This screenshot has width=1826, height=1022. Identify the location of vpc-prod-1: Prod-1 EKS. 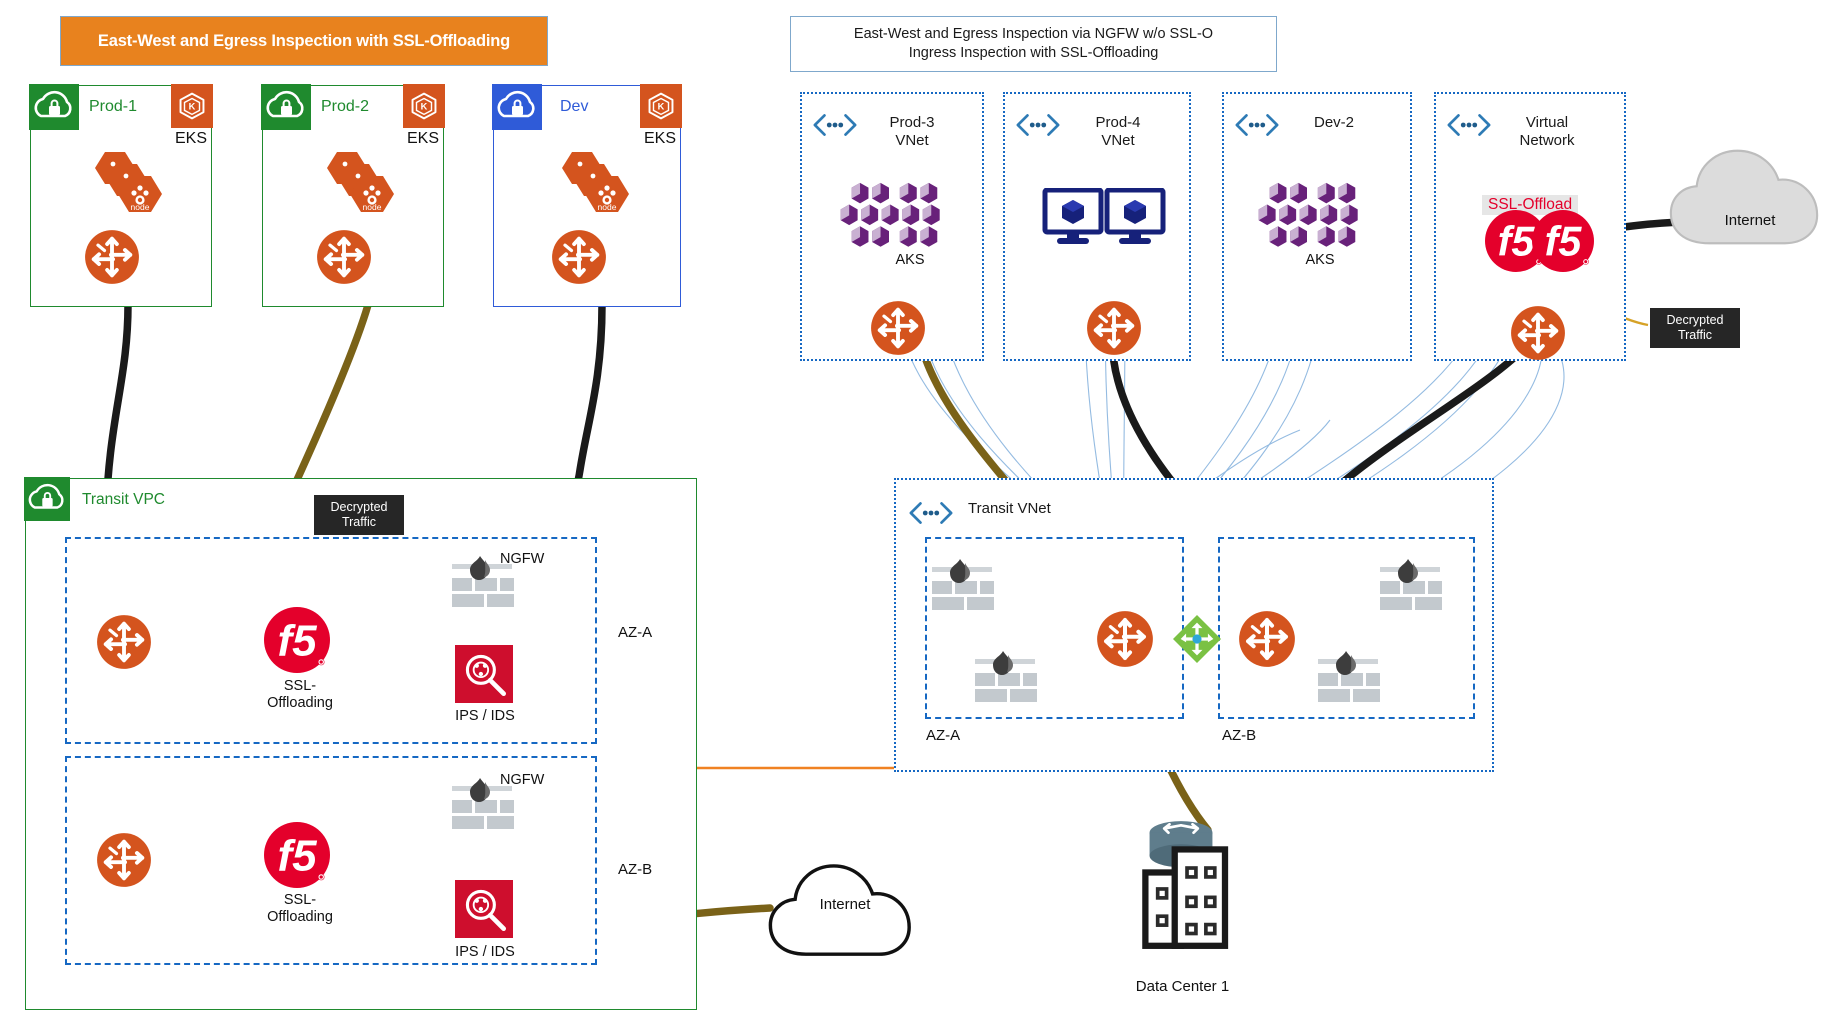
(121, 195).